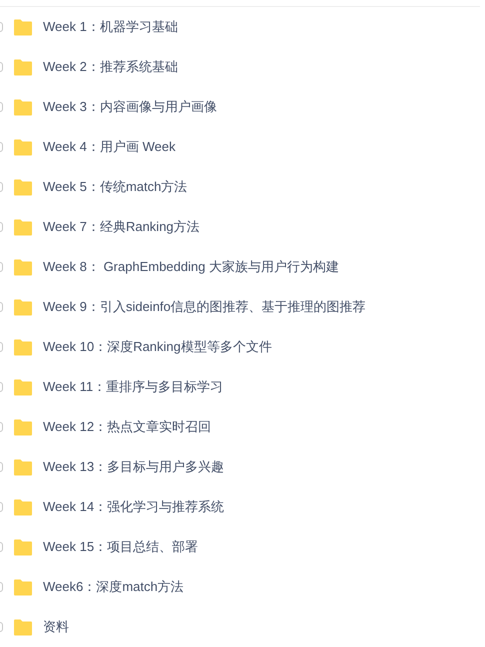 The height and width of the screenshot is (647, 485). I want to click on file-name: Week 14：强化学习与推荐系统, so click(133, 507).